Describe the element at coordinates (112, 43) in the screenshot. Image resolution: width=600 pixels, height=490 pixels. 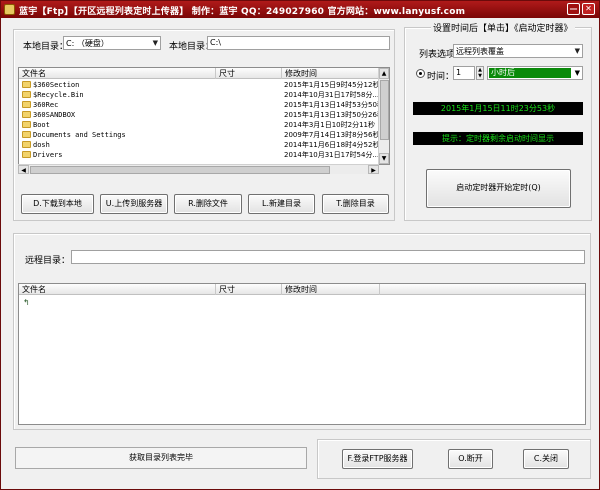
I see `drive-select: C: （硬盘） ▼` at that location.